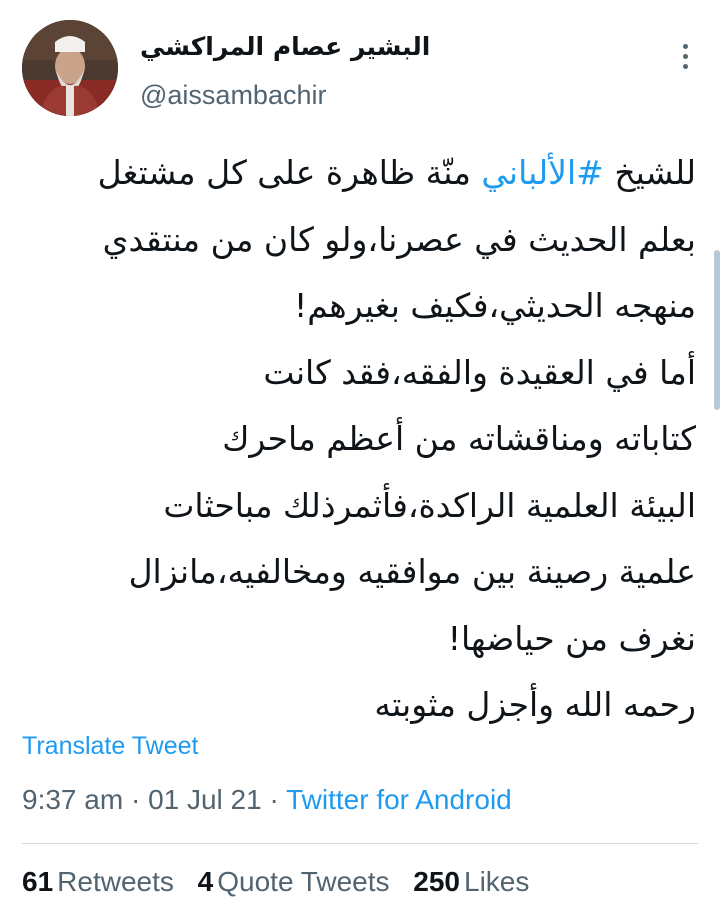 The width and height of the screenshot is (720, 905). What do you see at coordinates (571, 638) in the screenshot?
I see `tweet-line: نغرف من حياضها!` at bounding box center [571, 638].